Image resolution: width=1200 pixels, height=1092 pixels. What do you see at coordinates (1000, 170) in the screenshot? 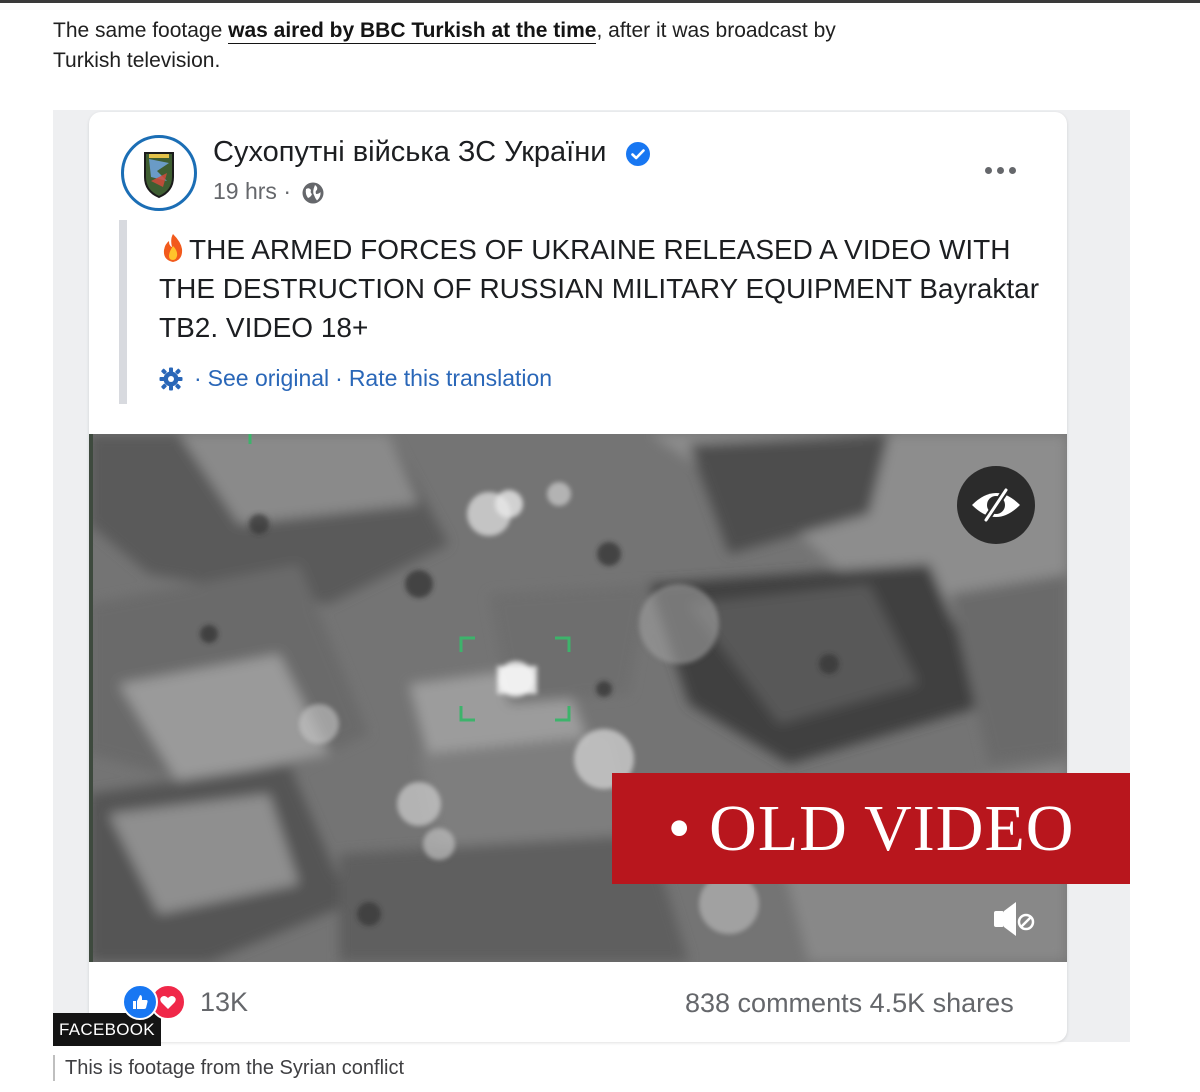
I see `more-options-icon` at bounding box center [1000, 170].